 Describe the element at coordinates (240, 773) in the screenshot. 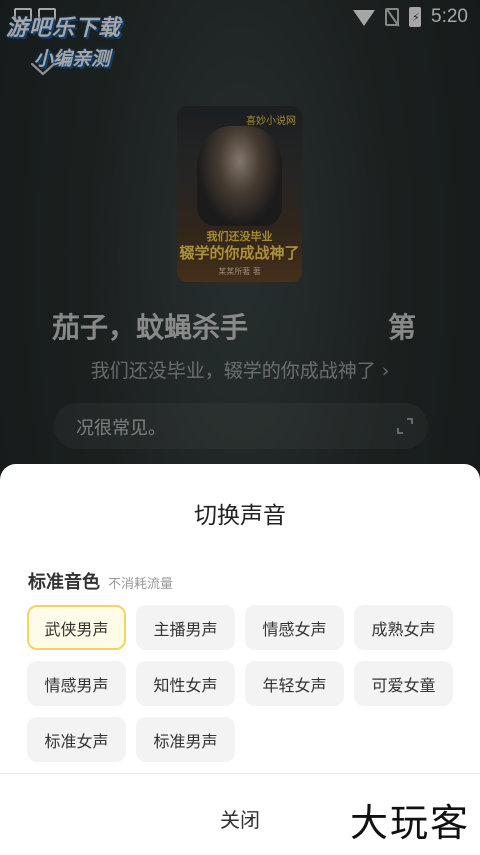

I see `divider` at that location.